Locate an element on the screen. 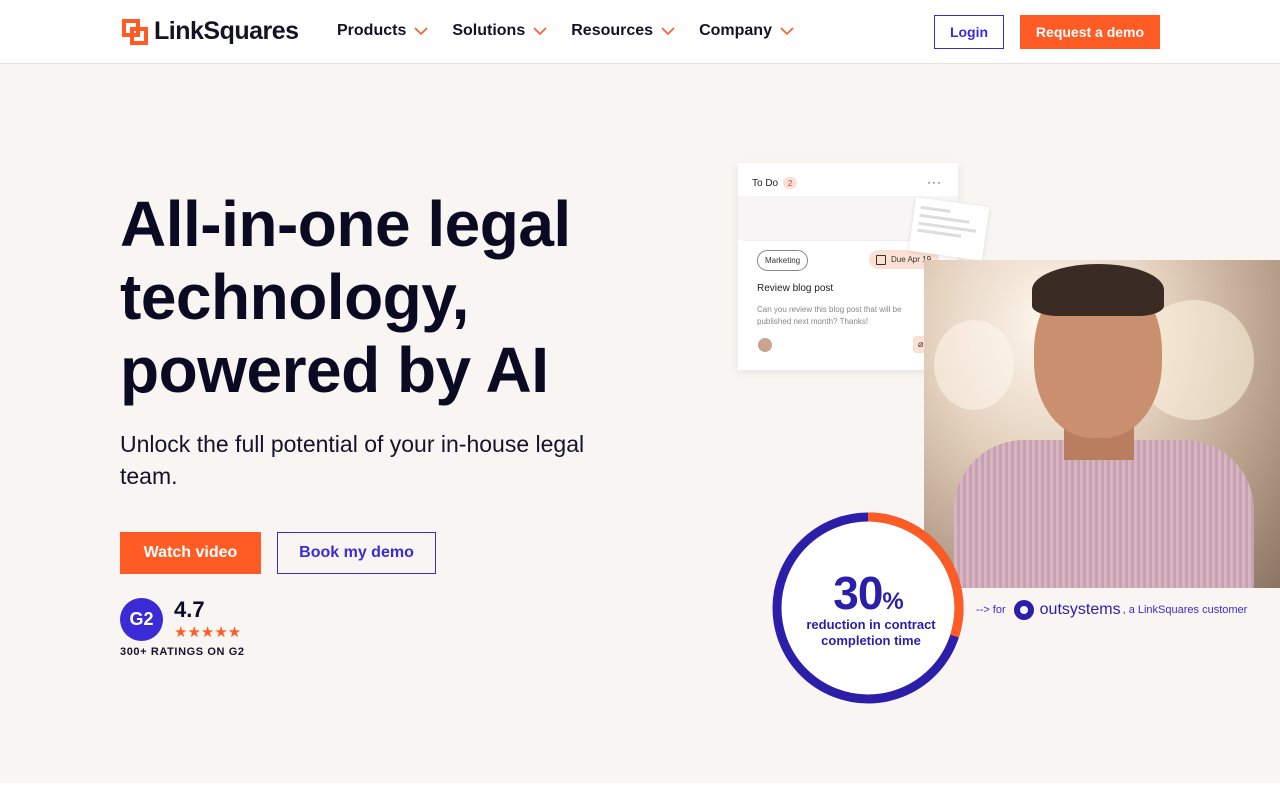 Image resolution: width=1280 pixels, height=800 pixels. todo-header: To Do 2 is located at coordinates (775, 183).